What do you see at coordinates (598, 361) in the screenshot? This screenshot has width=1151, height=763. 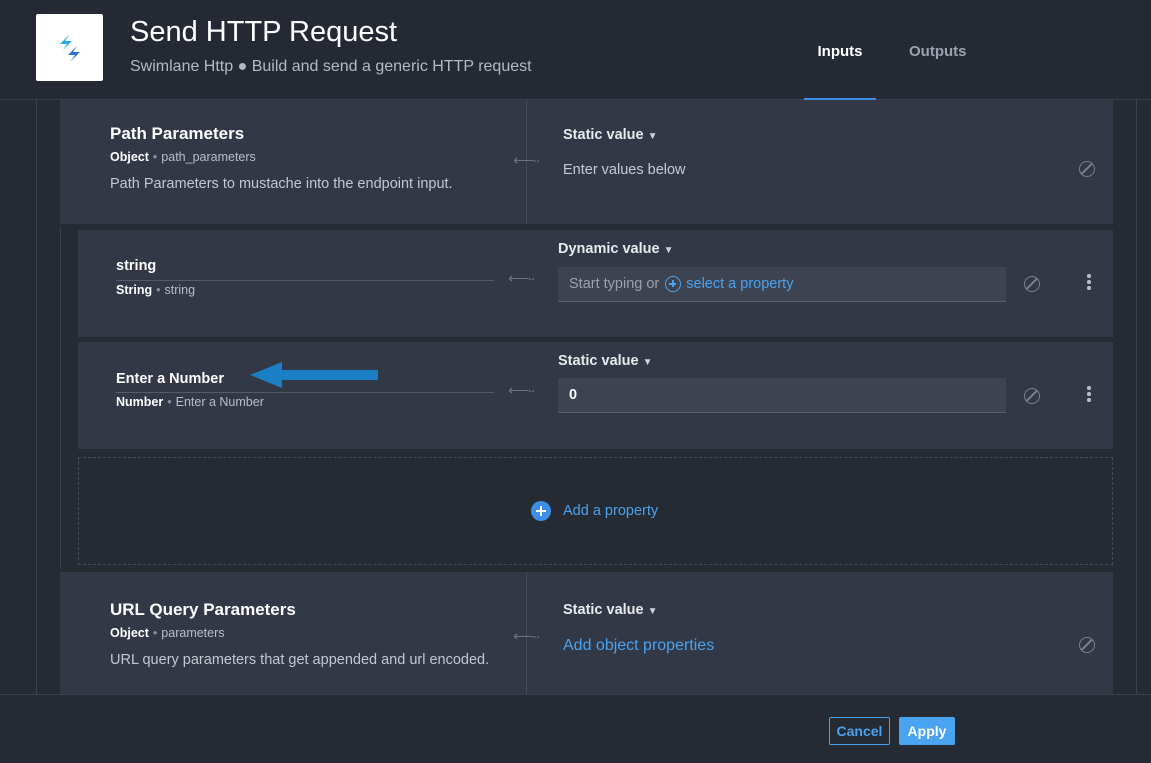 I see `number-field-mode-label: Static value` at bounding box center [598, 361].